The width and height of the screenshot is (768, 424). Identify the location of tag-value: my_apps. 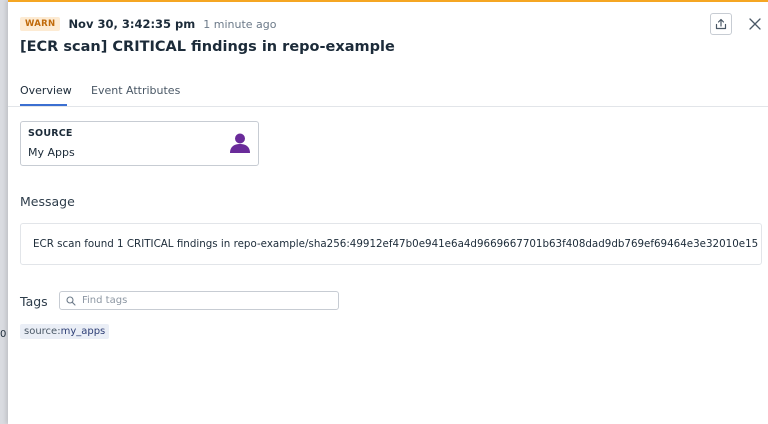
(83, 331).